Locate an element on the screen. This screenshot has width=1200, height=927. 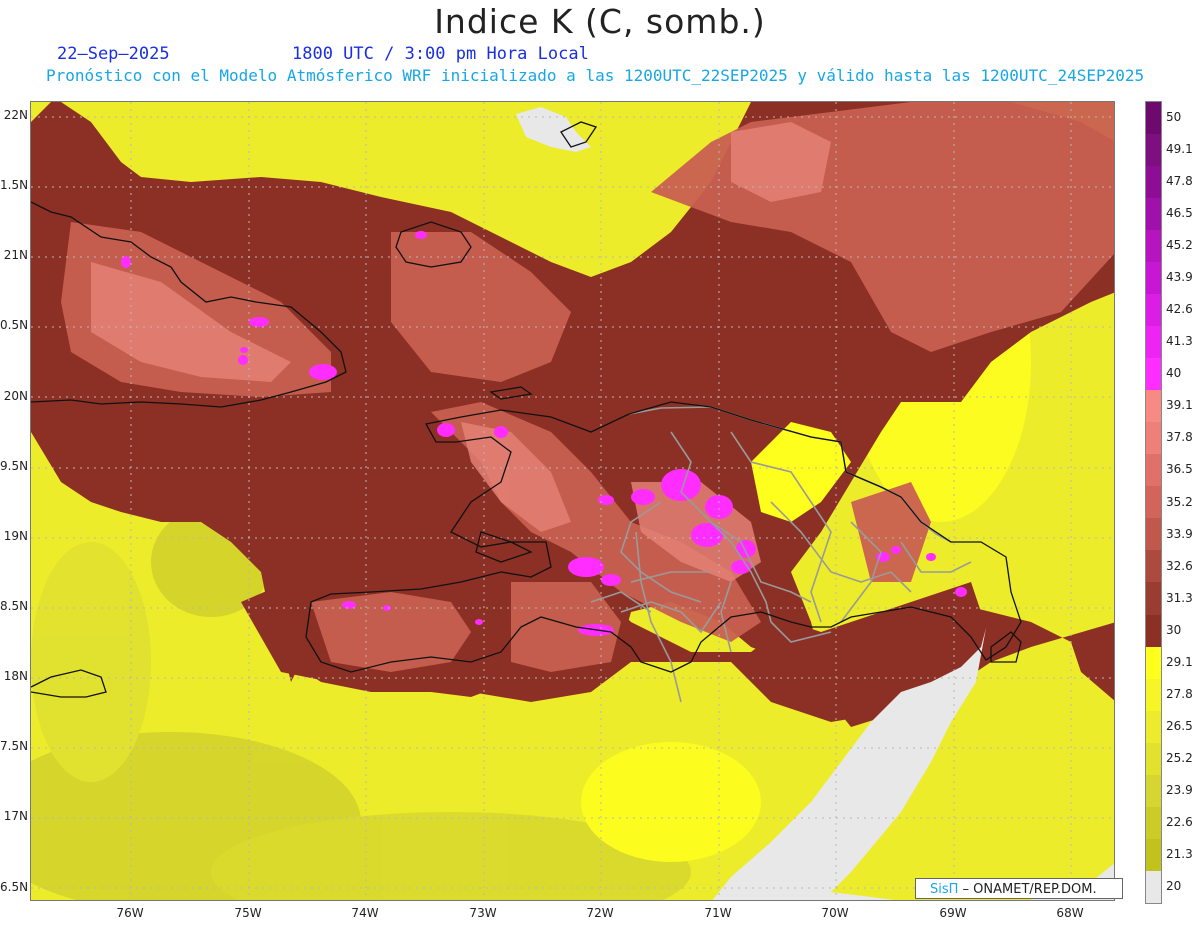
lon-label: 74W is located at coordinates (365, 913).